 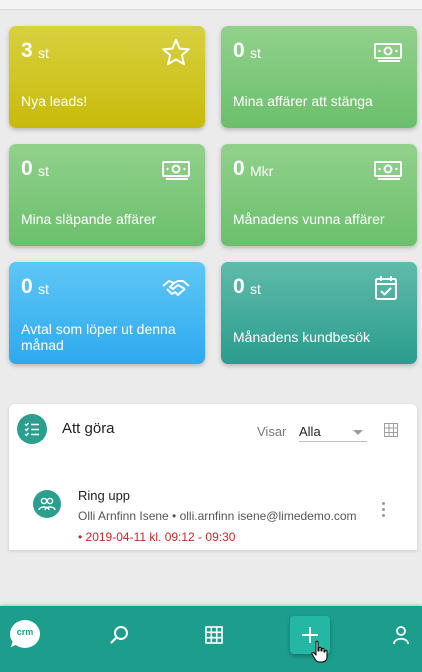 What do you see at coordinates (211, 5) in the screenshot?
I see `top-strip` at bounding box center [211, 5].